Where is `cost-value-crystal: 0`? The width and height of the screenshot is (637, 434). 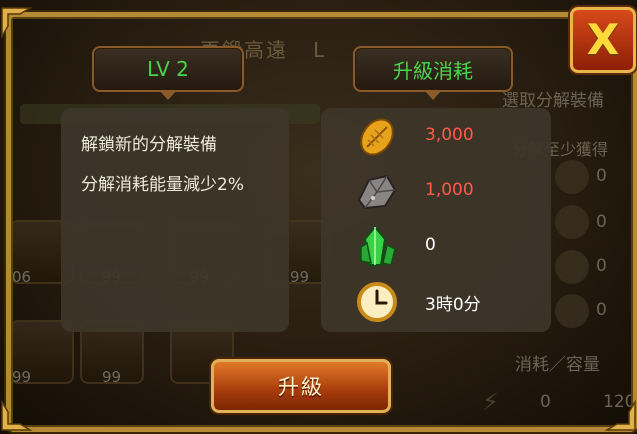 cost-value-crystal: 0 is located at coordinates (430, 245).